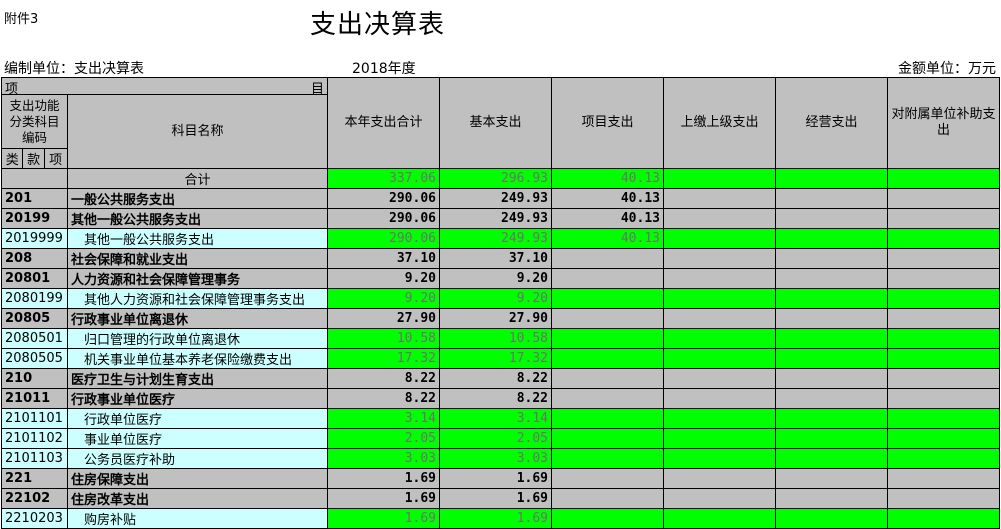  What do you see at coordinates (607, 123) in the screenshot?
I see `col-header-project: 项目支出` at bounding box center [607, 123].